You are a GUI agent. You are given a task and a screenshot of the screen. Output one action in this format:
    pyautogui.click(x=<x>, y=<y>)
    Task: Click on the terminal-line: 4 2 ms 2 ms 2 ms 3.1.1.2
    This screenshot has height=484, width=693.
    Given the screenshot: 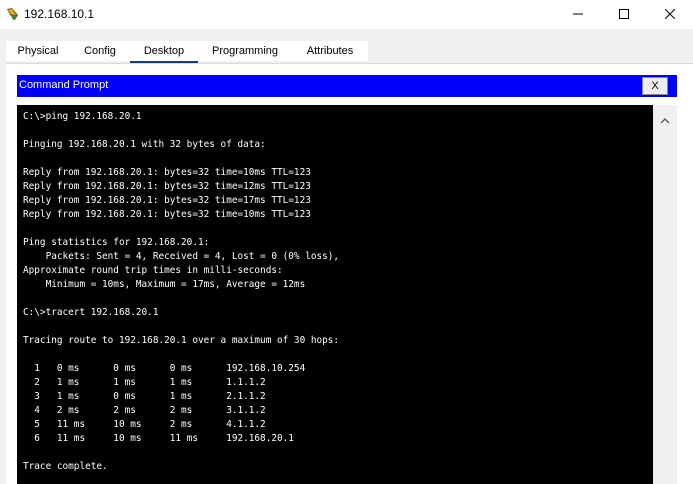 What is the action you would take?
    pyautogui.click(x=144, y=410)
    